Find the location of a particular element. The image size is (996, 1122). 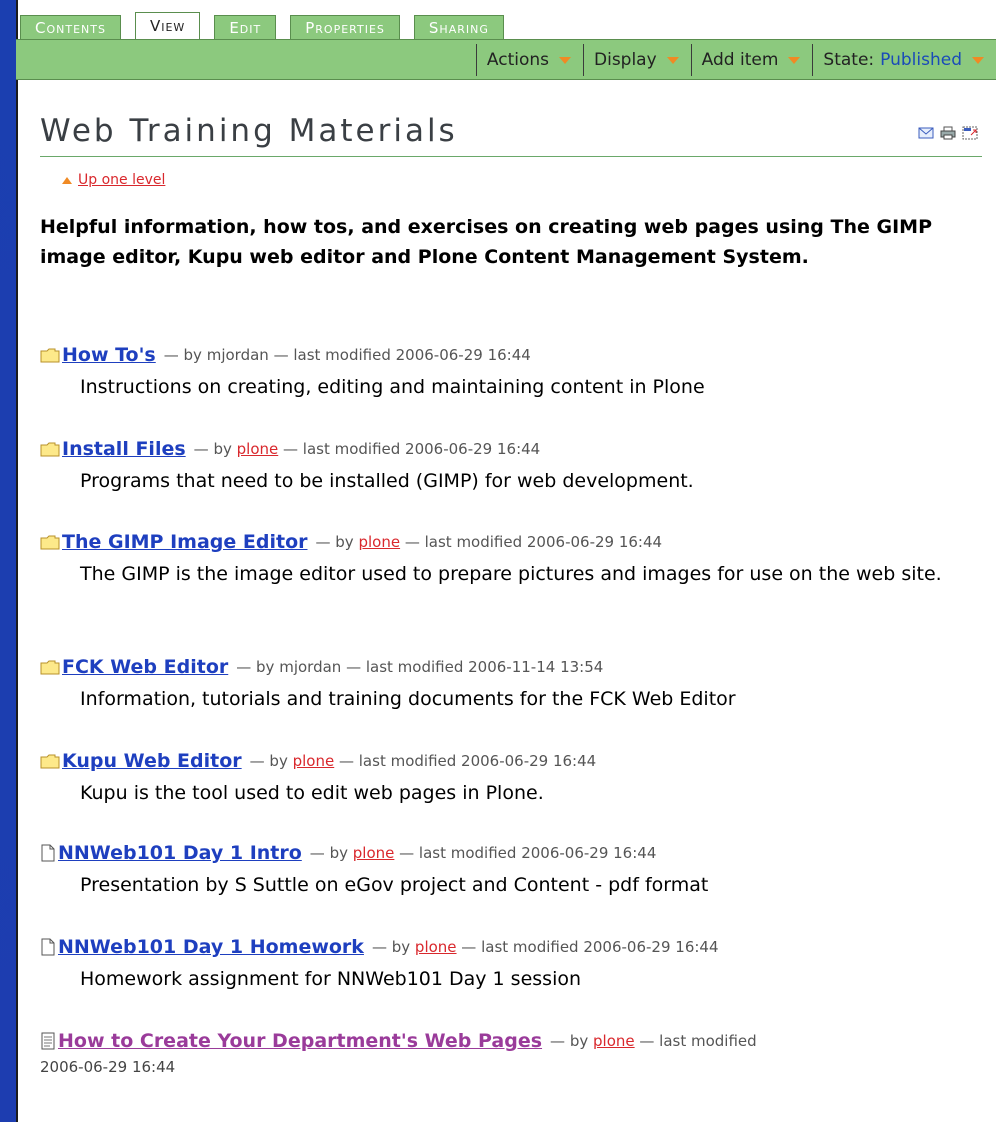

item-link: Install Files is located at coordinates (124, 449).